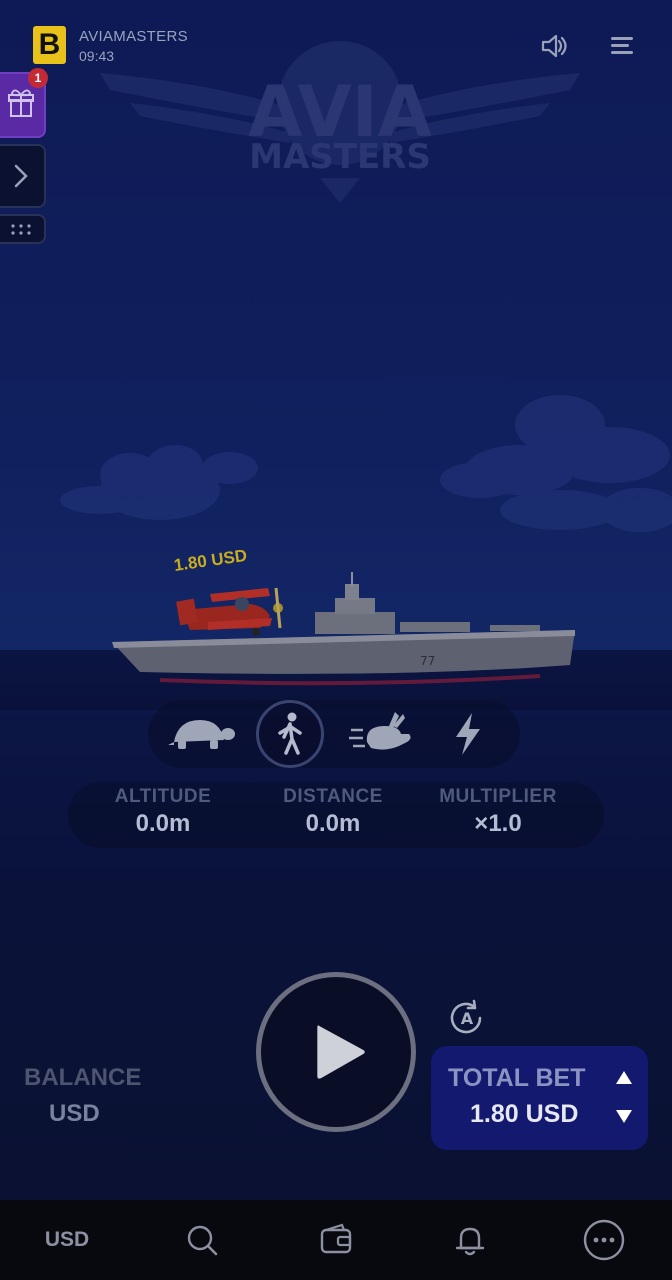  Describe the element at coordinates (380, 731) in the screenshot. I see `rabbit-icon` at that location.